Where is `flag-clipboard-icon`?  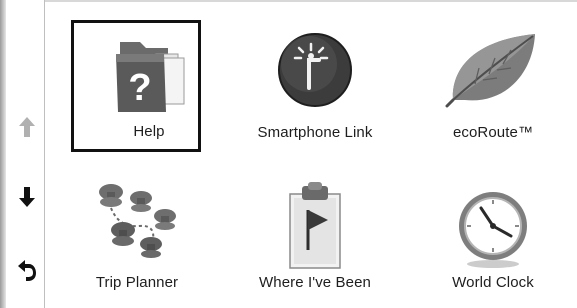 flag-clipboard-icon is located at coordinates (315, 228).